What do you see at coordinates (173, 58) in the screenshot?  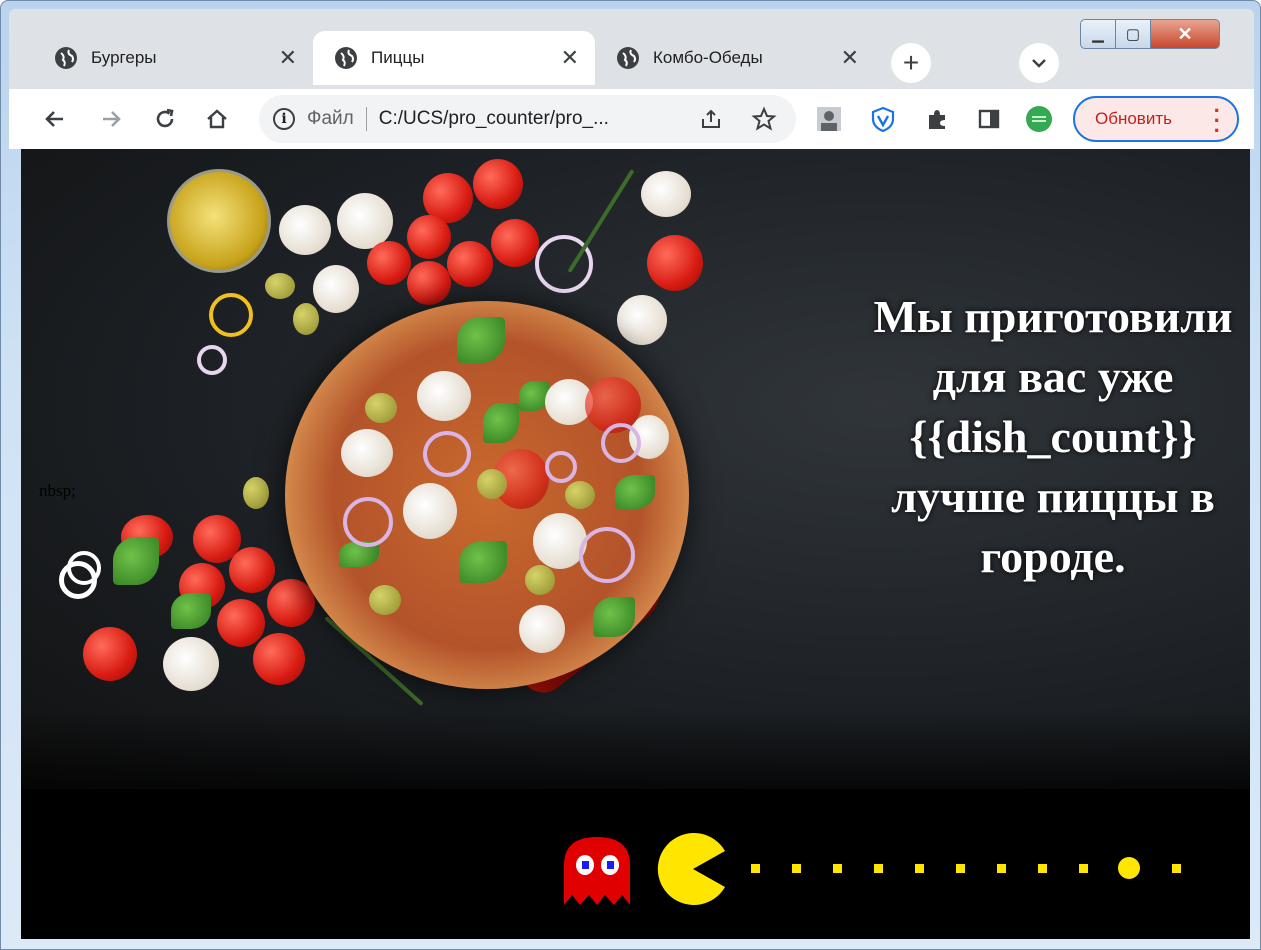 I see `tab-burgers: Бургеры ✕` at bounding box center [173, 58].